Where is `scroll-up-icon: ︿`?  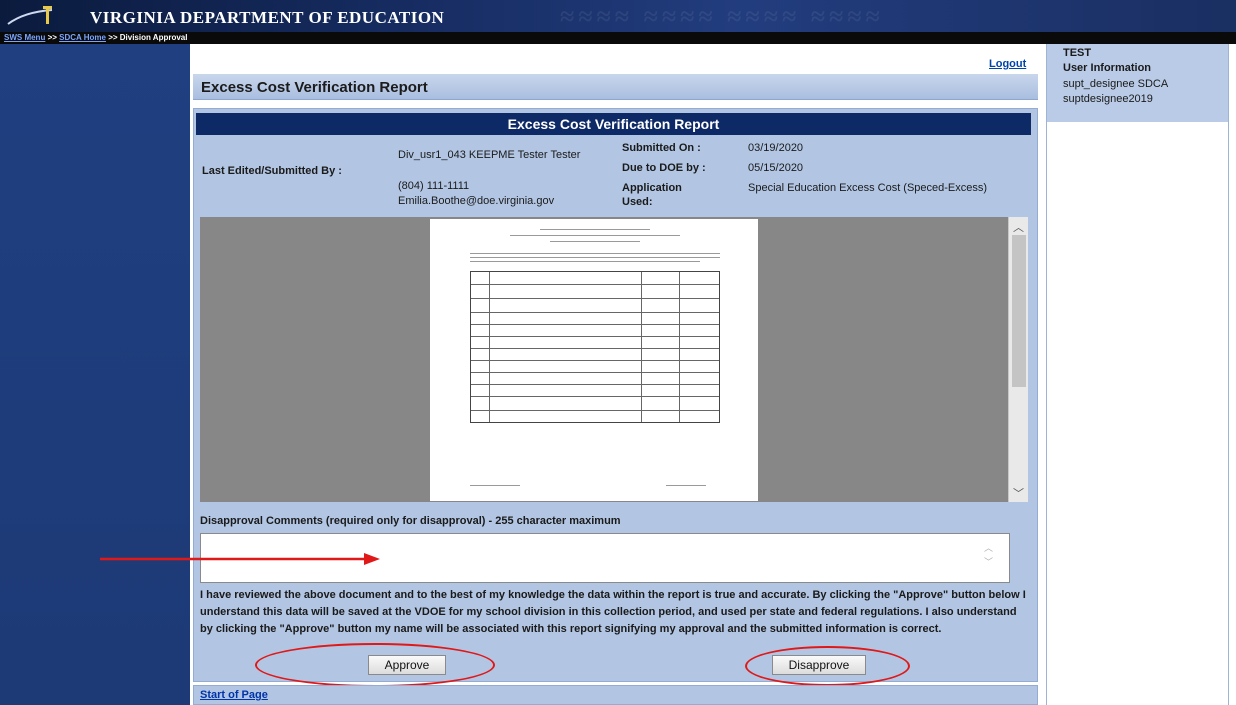
scroll-up-icon: ︿ is located at coordinates (1018, 227).